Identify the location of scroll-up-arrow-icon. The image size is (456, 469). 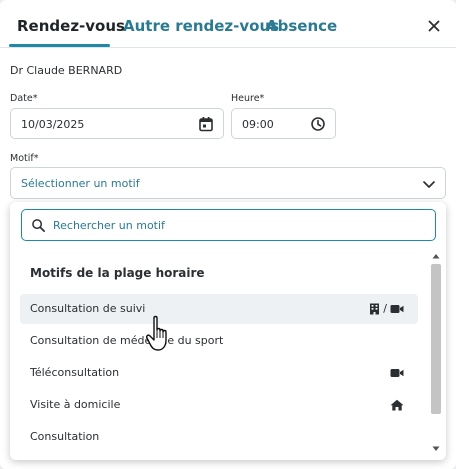
(436, 256).